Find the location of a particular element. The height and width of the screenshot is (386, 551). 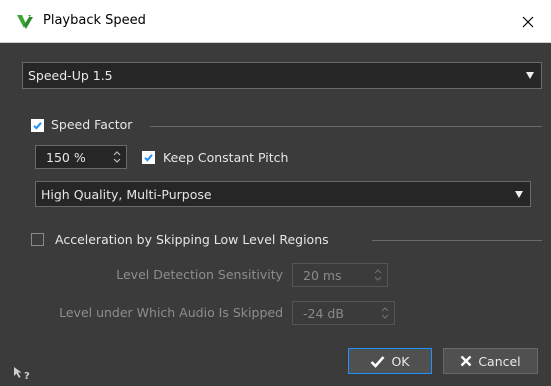

speed-factor-label: Speed Factor is located at coordinates (92, 124).